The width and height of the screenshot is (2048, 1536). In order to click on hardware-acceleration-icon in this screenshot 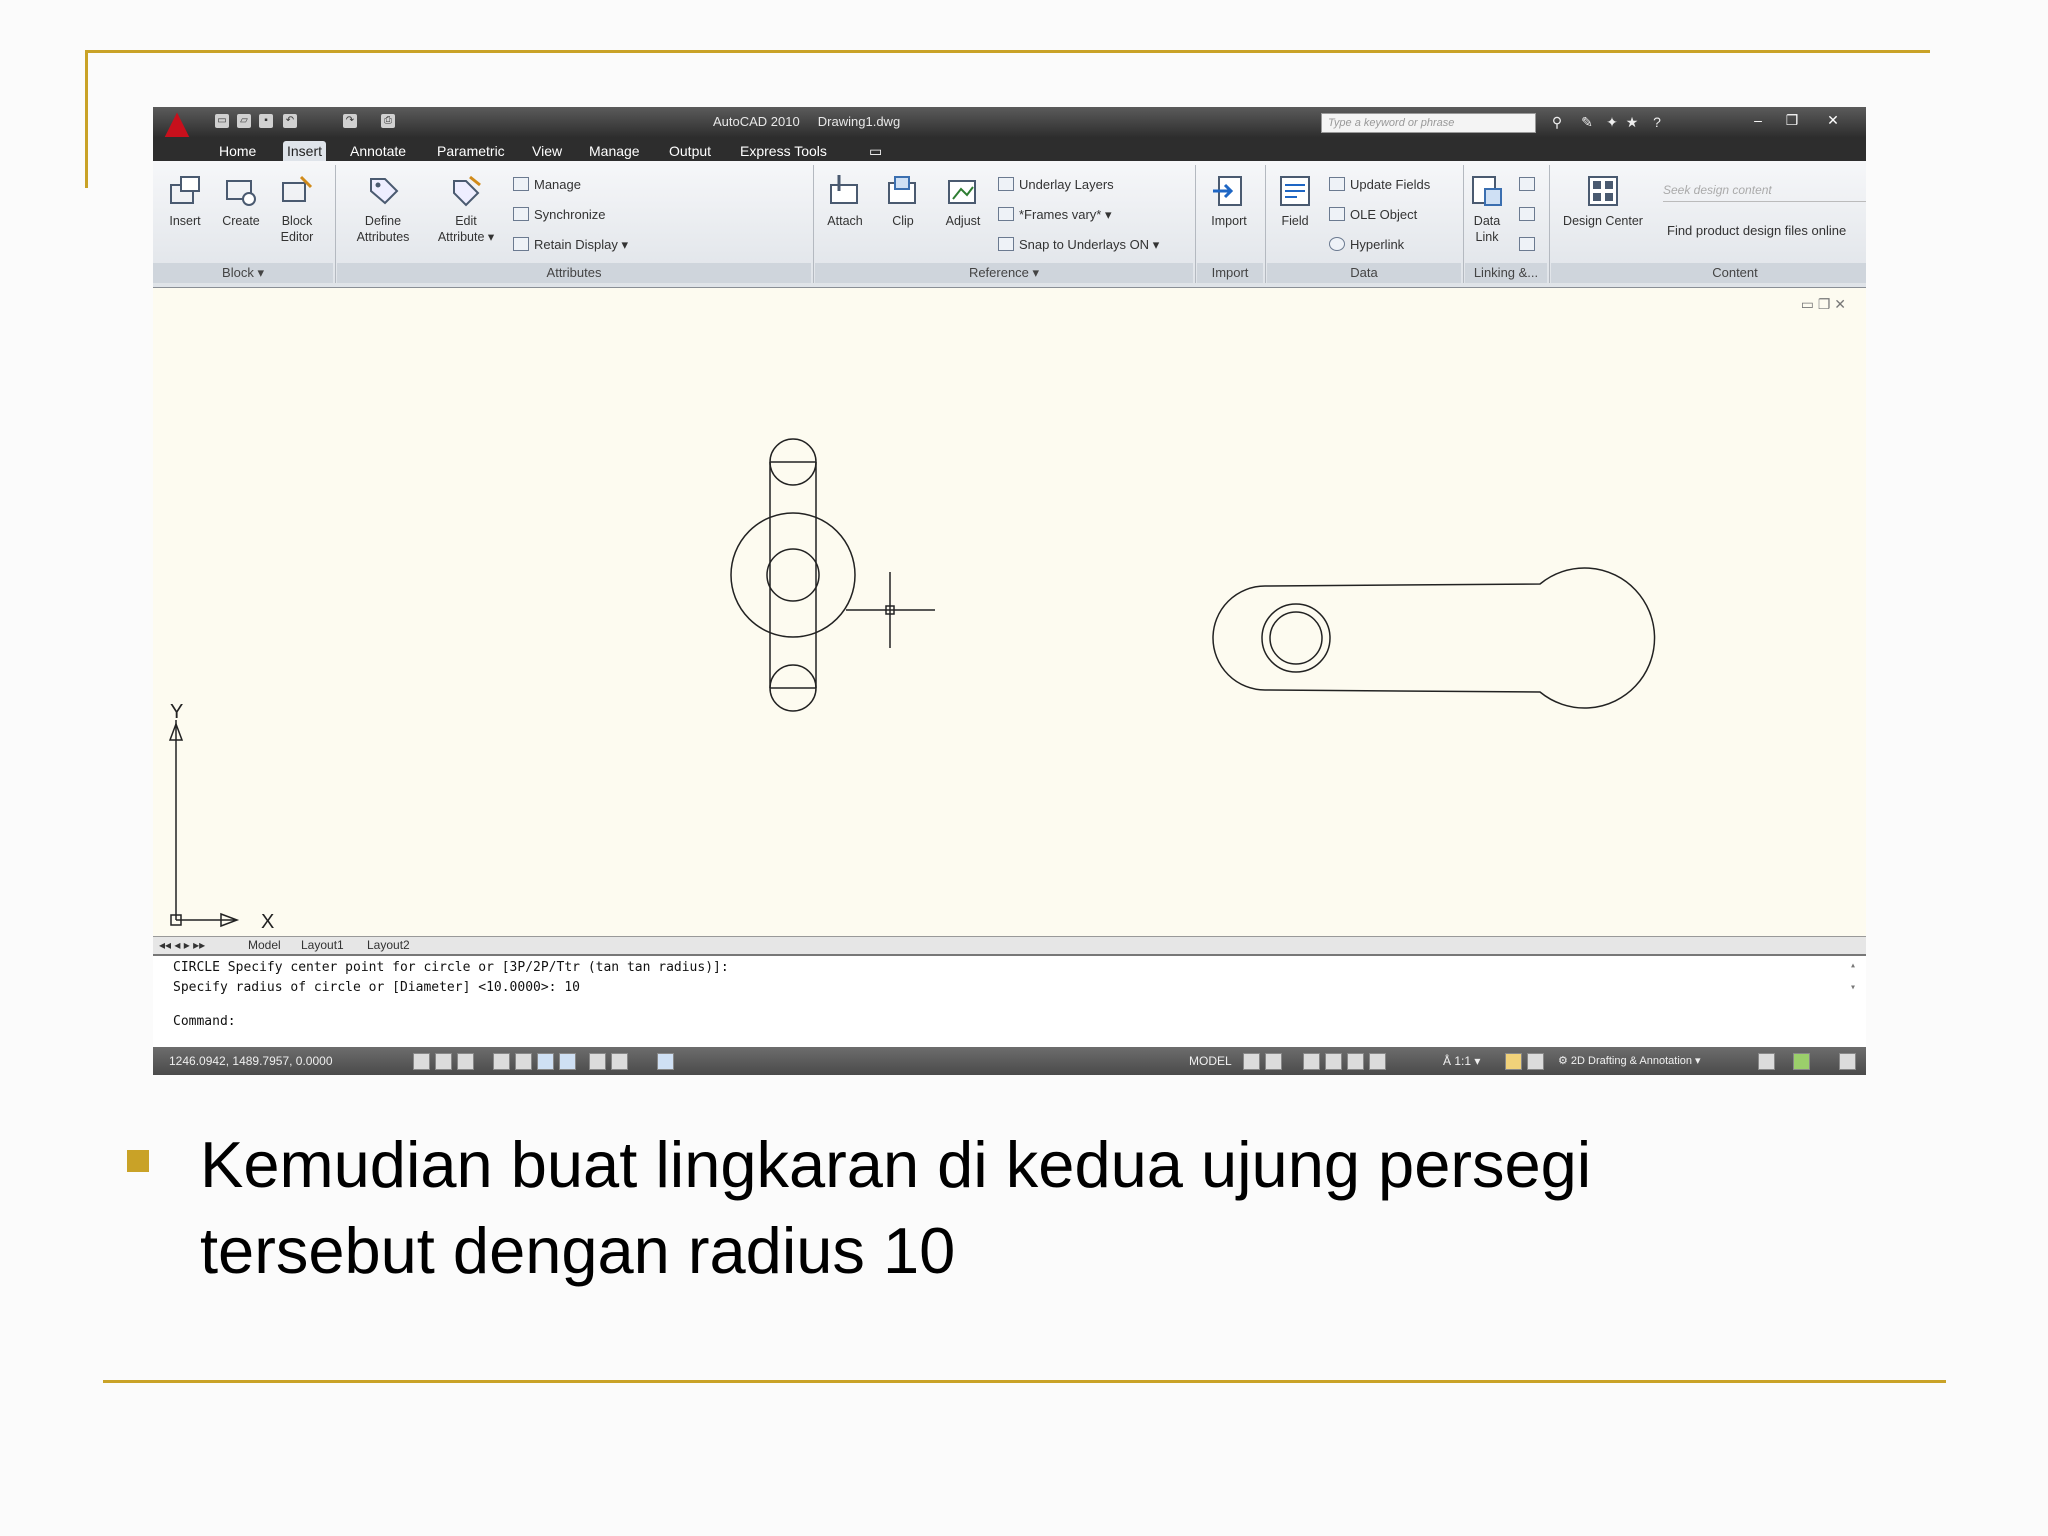, I will do `click(1801, 1061)`.